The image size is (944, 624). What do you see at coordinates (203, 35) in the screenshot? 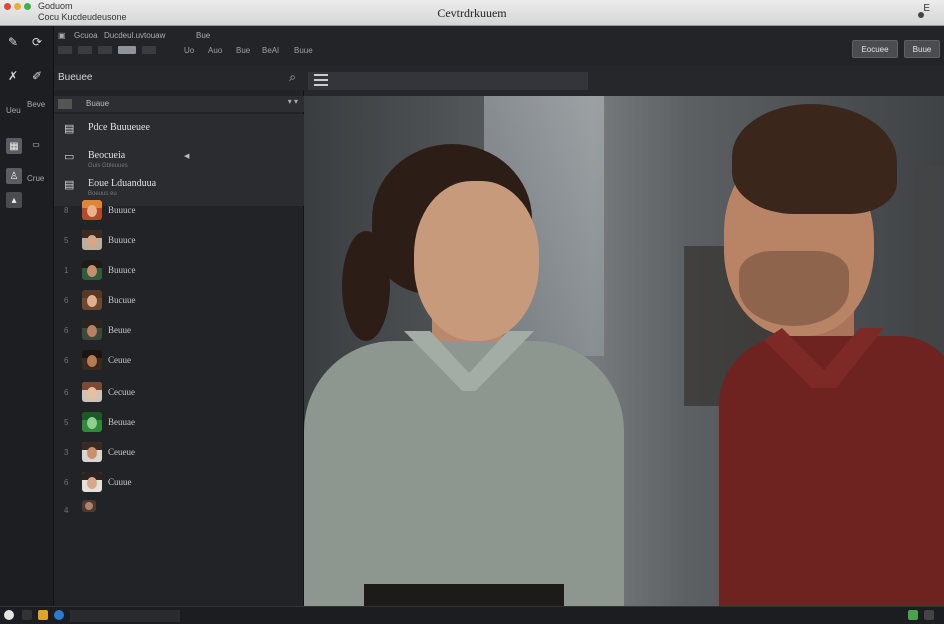
I see `menu-item: Bue` at bounding box center [203, 35].